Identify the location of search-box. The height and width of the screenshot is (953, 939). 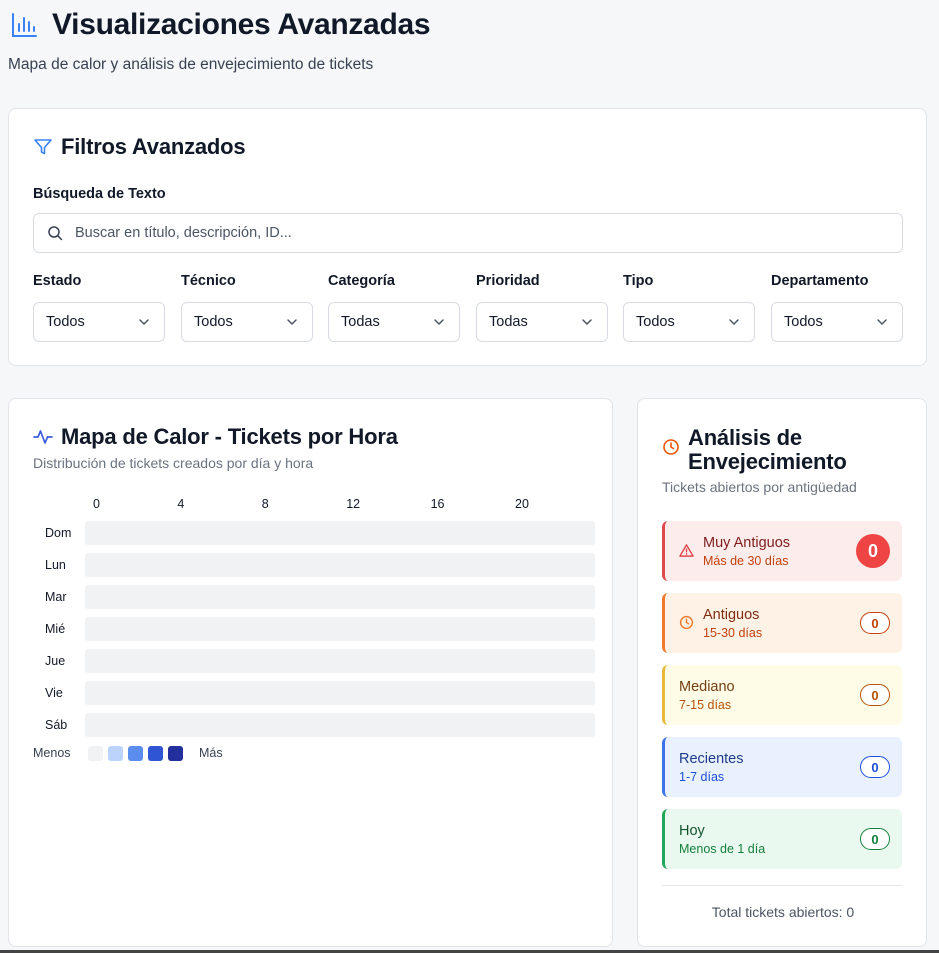
(468, 233).